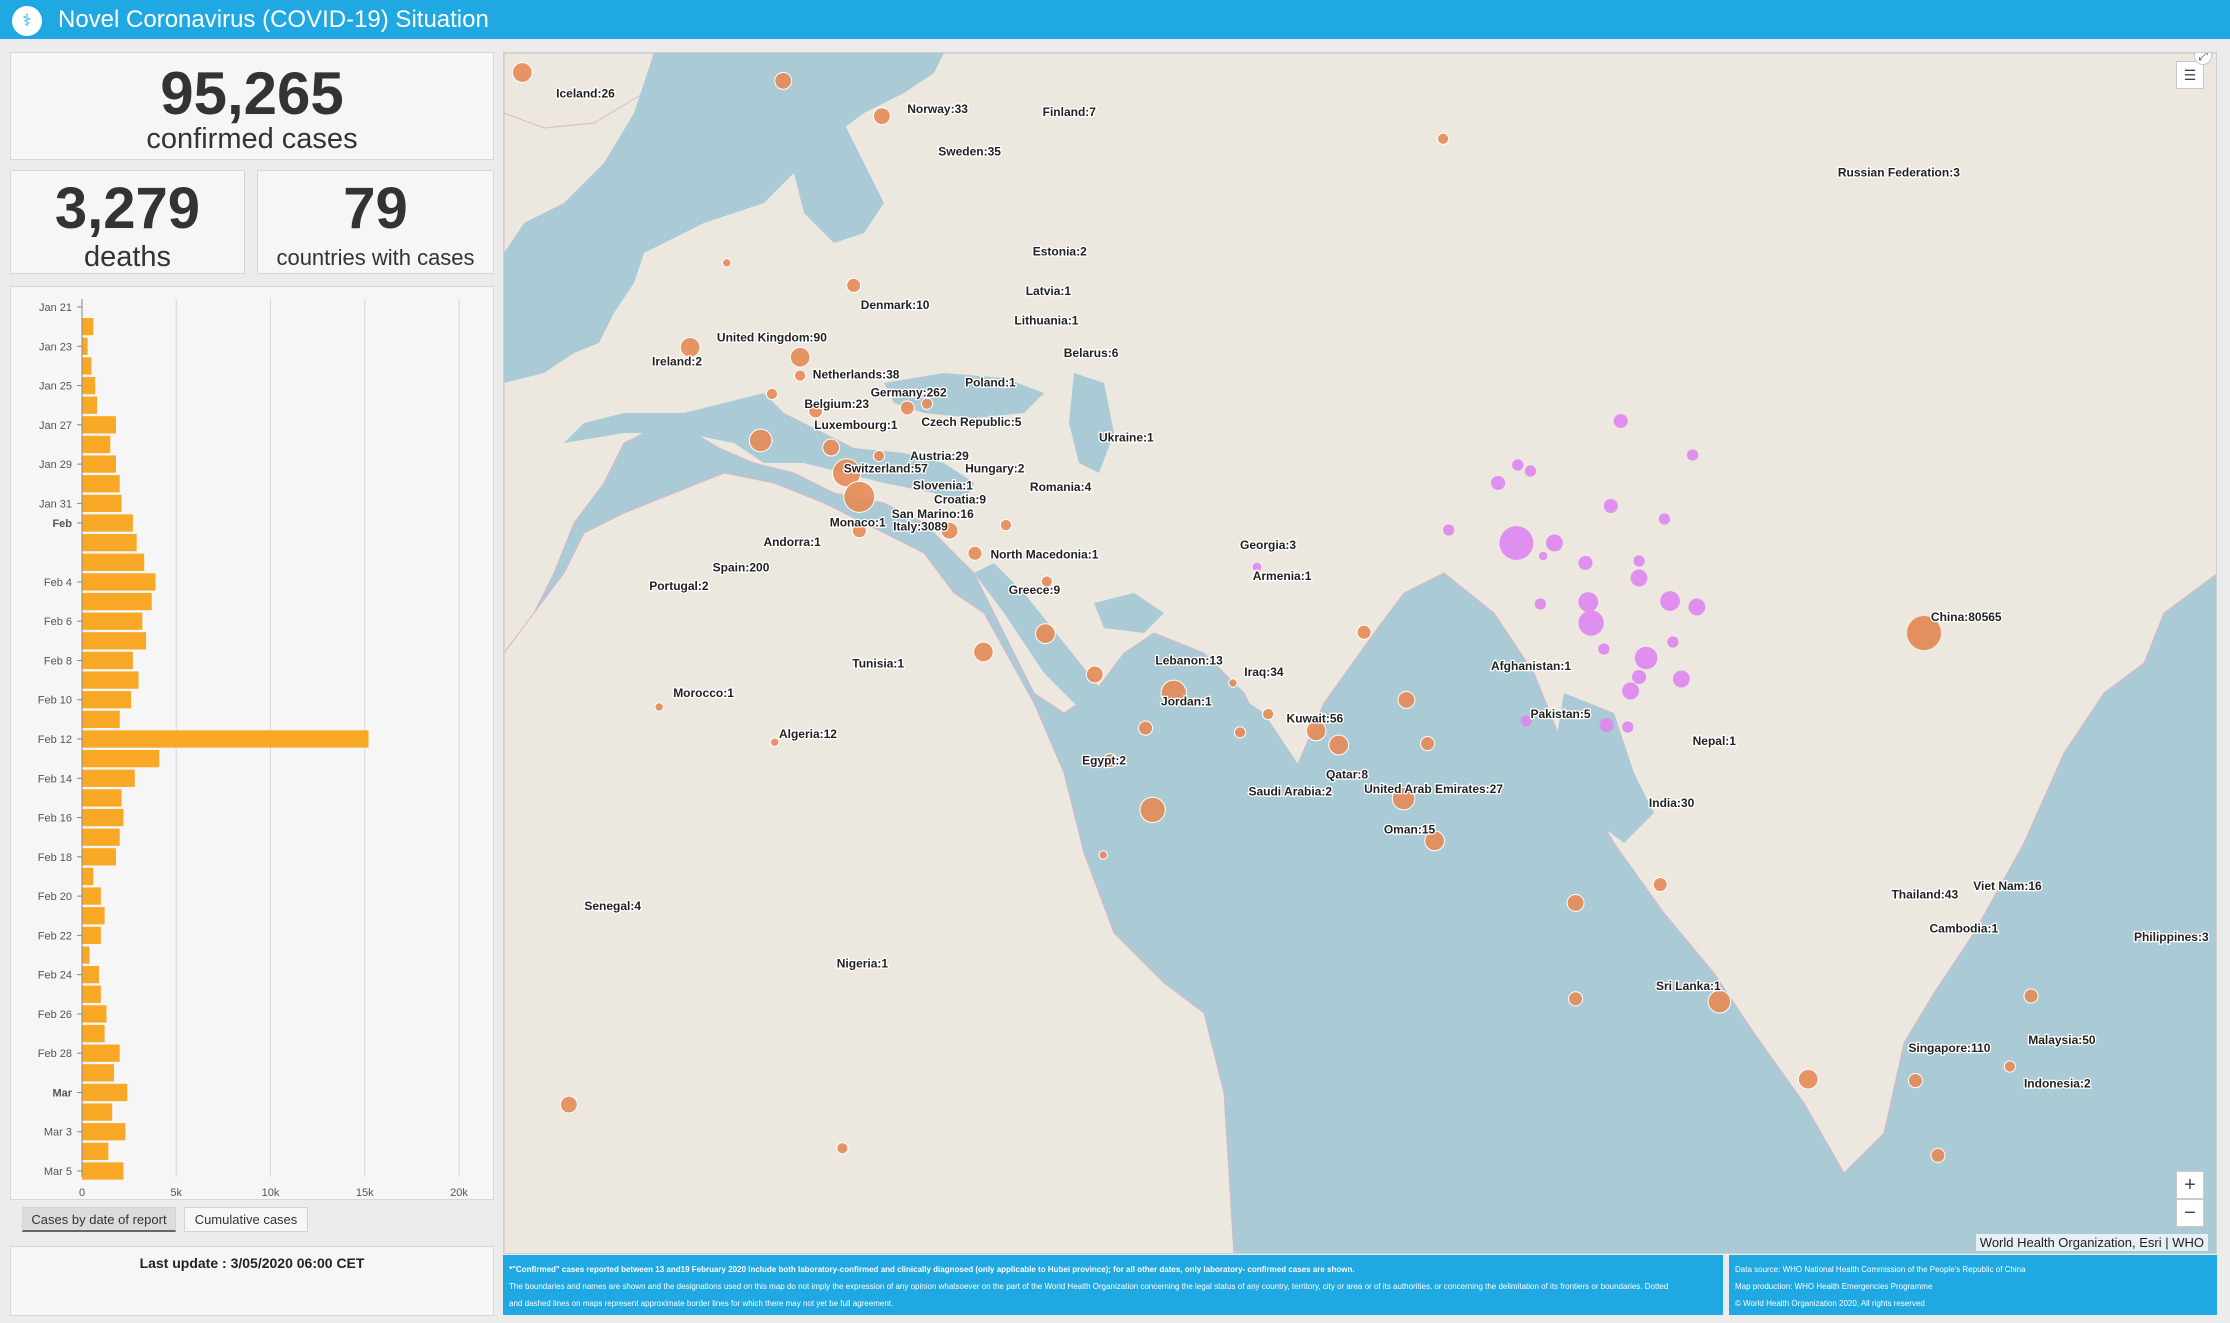 This screenshot has height=1323, width=2230. Describe the element at coordinates (2190, 1185) in the screenshot. I see `zoom-in-button: +` at that location.